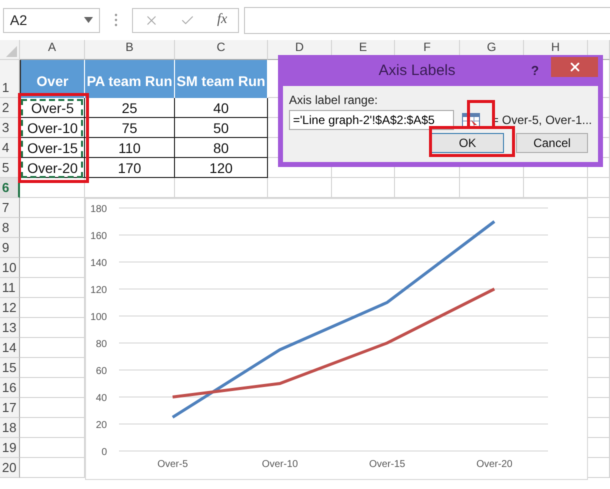 Image resolution: width=610 pixels, height=489 pixels. What do you see at coordinates (10, 308) in the screenshot?
I see `row-header: 12` at bounding box center [10, 308].